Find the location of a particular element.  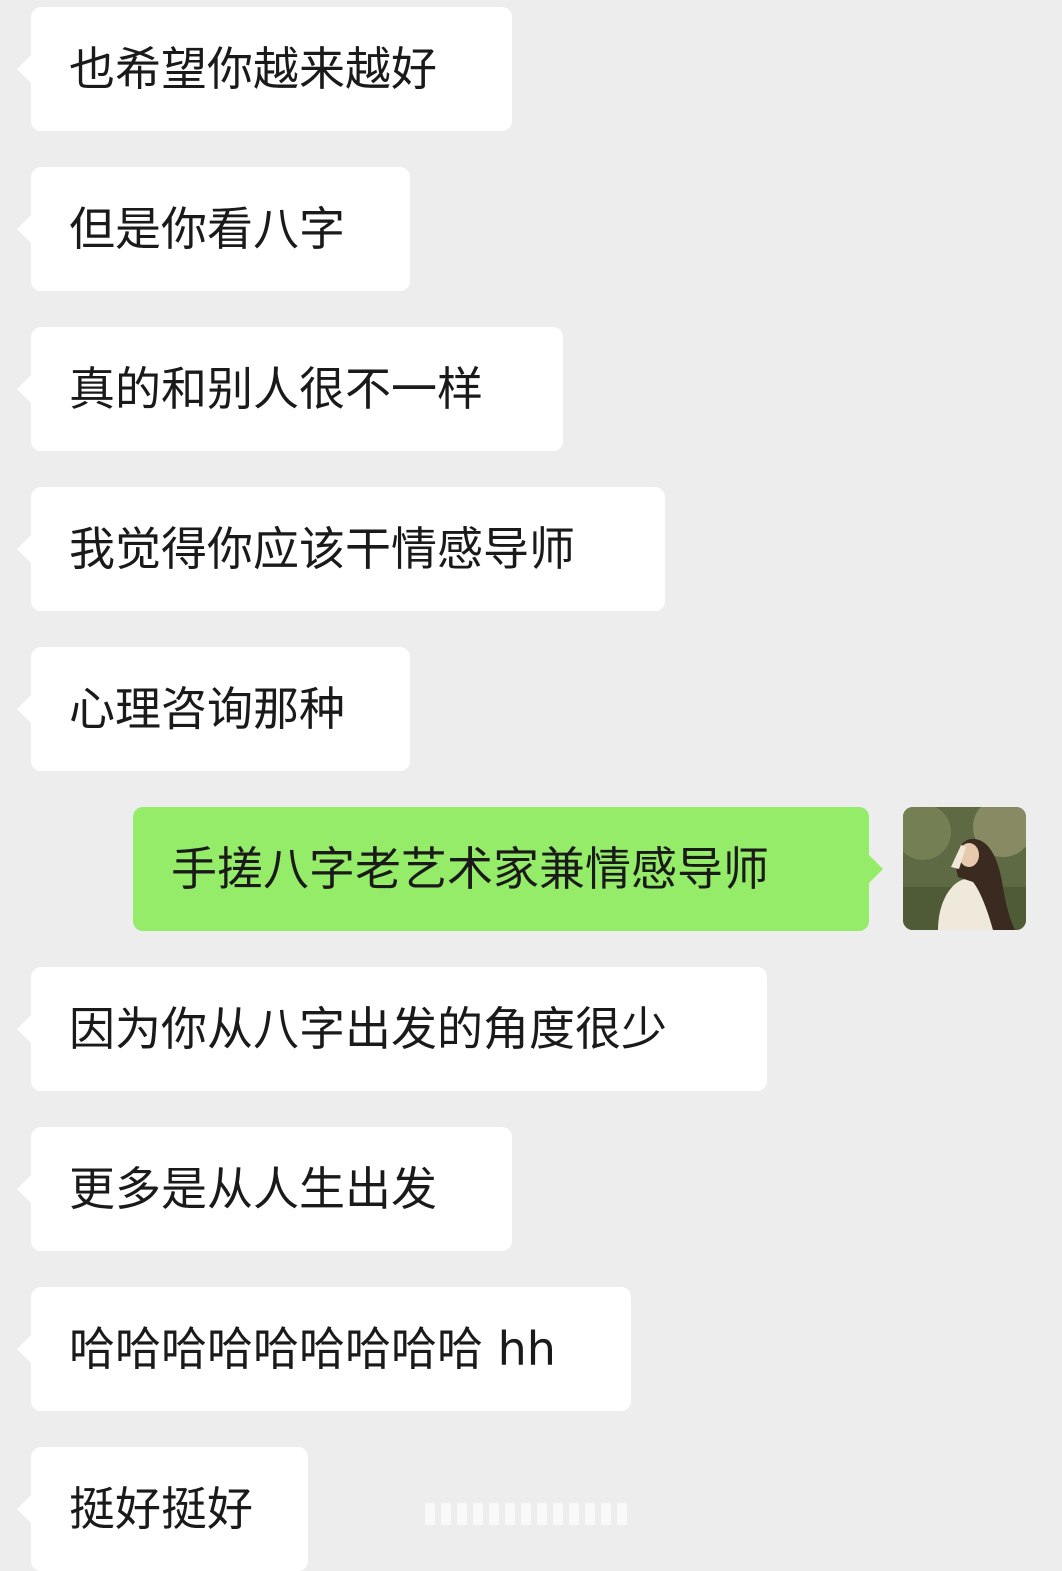

message-text: 挺好挺好 is located at coordinates (161, 1509).